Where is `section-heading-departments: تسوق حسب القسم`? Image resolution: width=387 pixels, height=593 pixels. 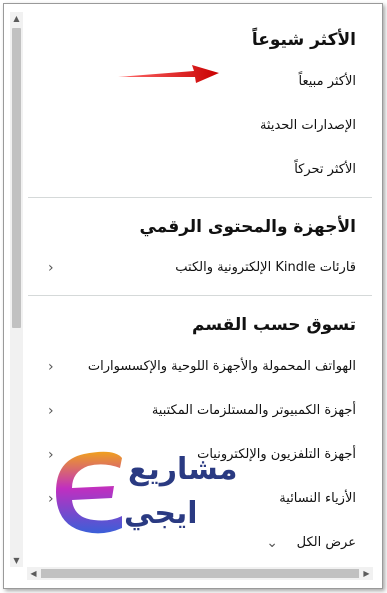
section-heading-departments: تسوق حسب القسم is located at coordinates (274, 325).